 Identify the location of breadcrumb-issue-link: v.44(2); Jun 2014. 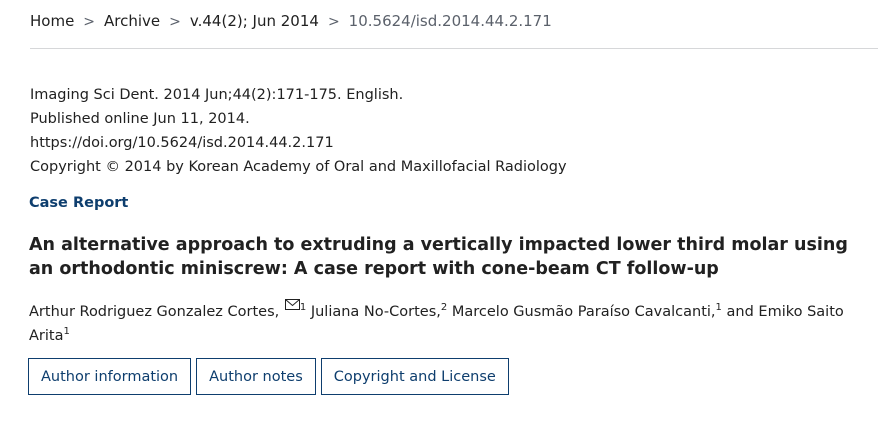
(254, 21).